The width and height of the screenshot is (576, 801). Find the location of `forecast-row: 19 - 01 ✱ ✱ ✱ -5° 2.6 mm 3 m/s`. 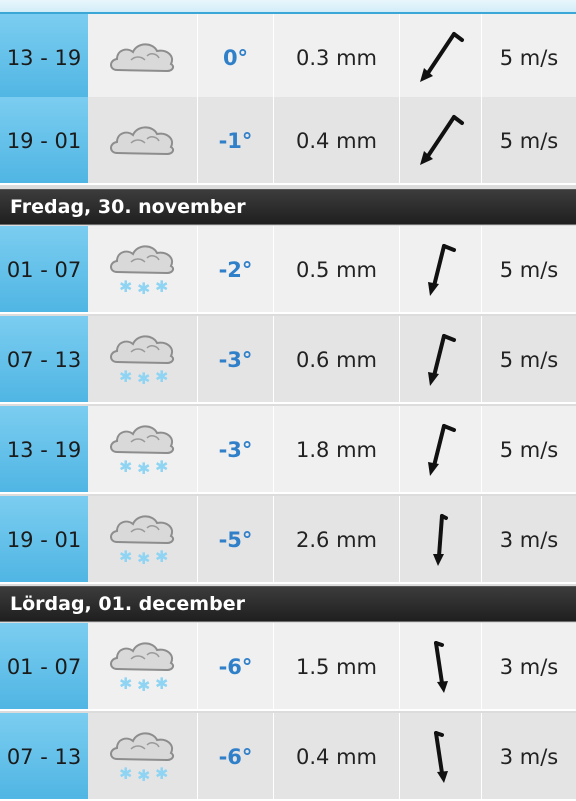

forecast-row: 19 - 01 ✱ ✱ ✱ -5° 2.6 mm 3 m/s is located at coordinates (288, 540).